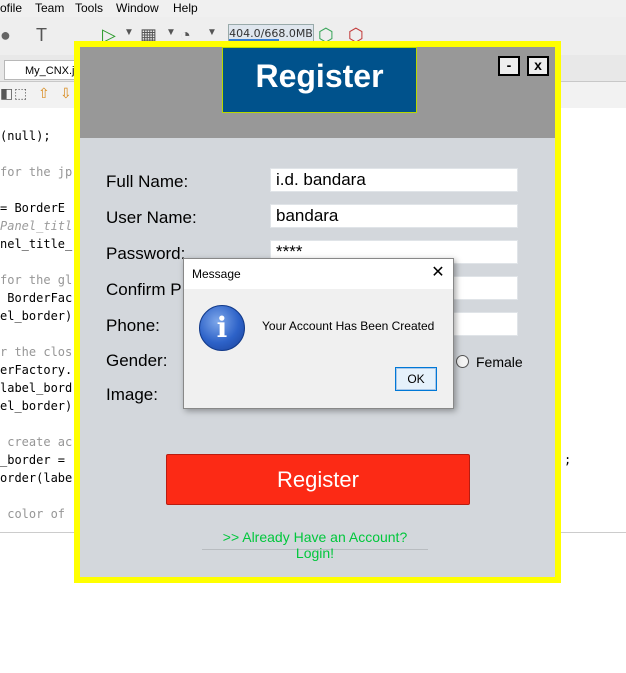 The width and height of the screenshot is (626, 673). Describe the element at coordinates (137, 8) in the screenshot. I see `menu-window: Window` at that location.